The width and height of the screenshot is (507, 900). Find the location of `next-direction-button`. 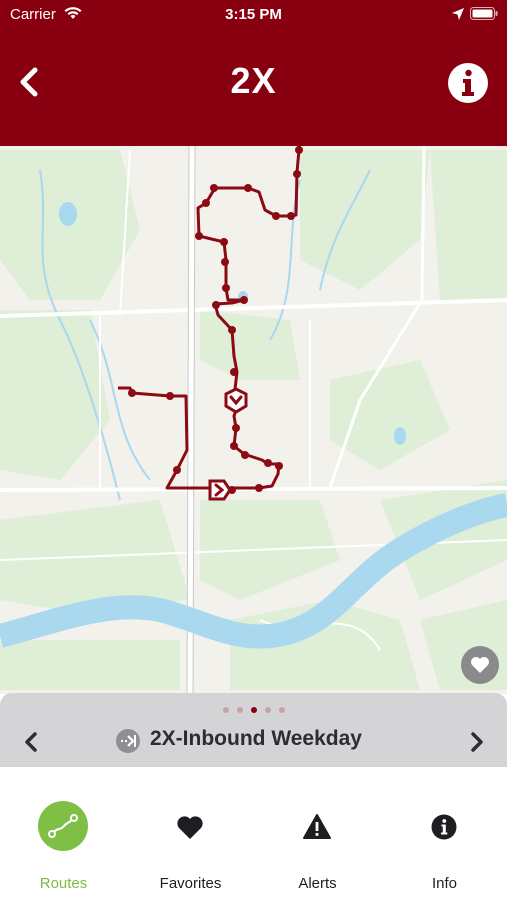

next-direction-button is located at coordinates (477, 742).